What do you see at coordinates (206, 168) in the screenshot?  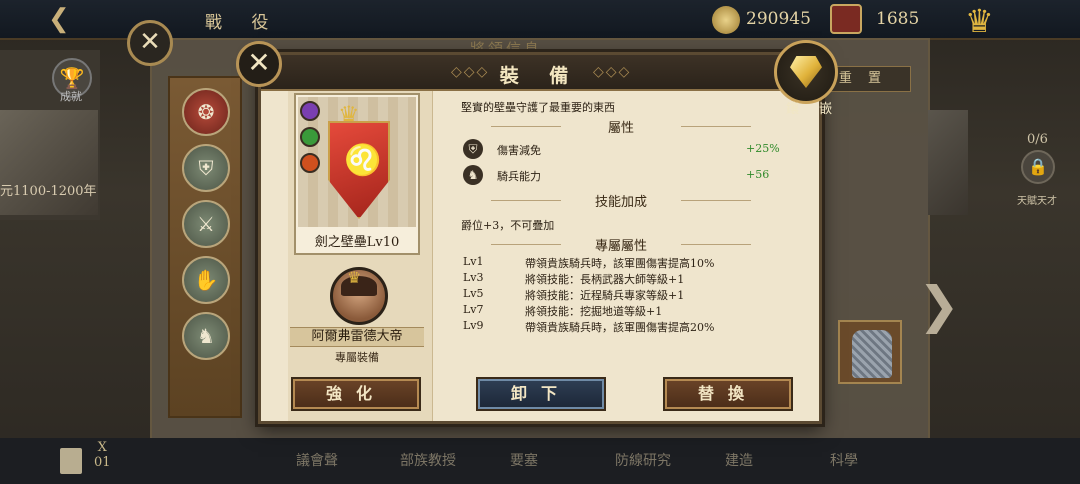 I see `slot-shield-icon: ⛨` at bounding box center [206, 168].